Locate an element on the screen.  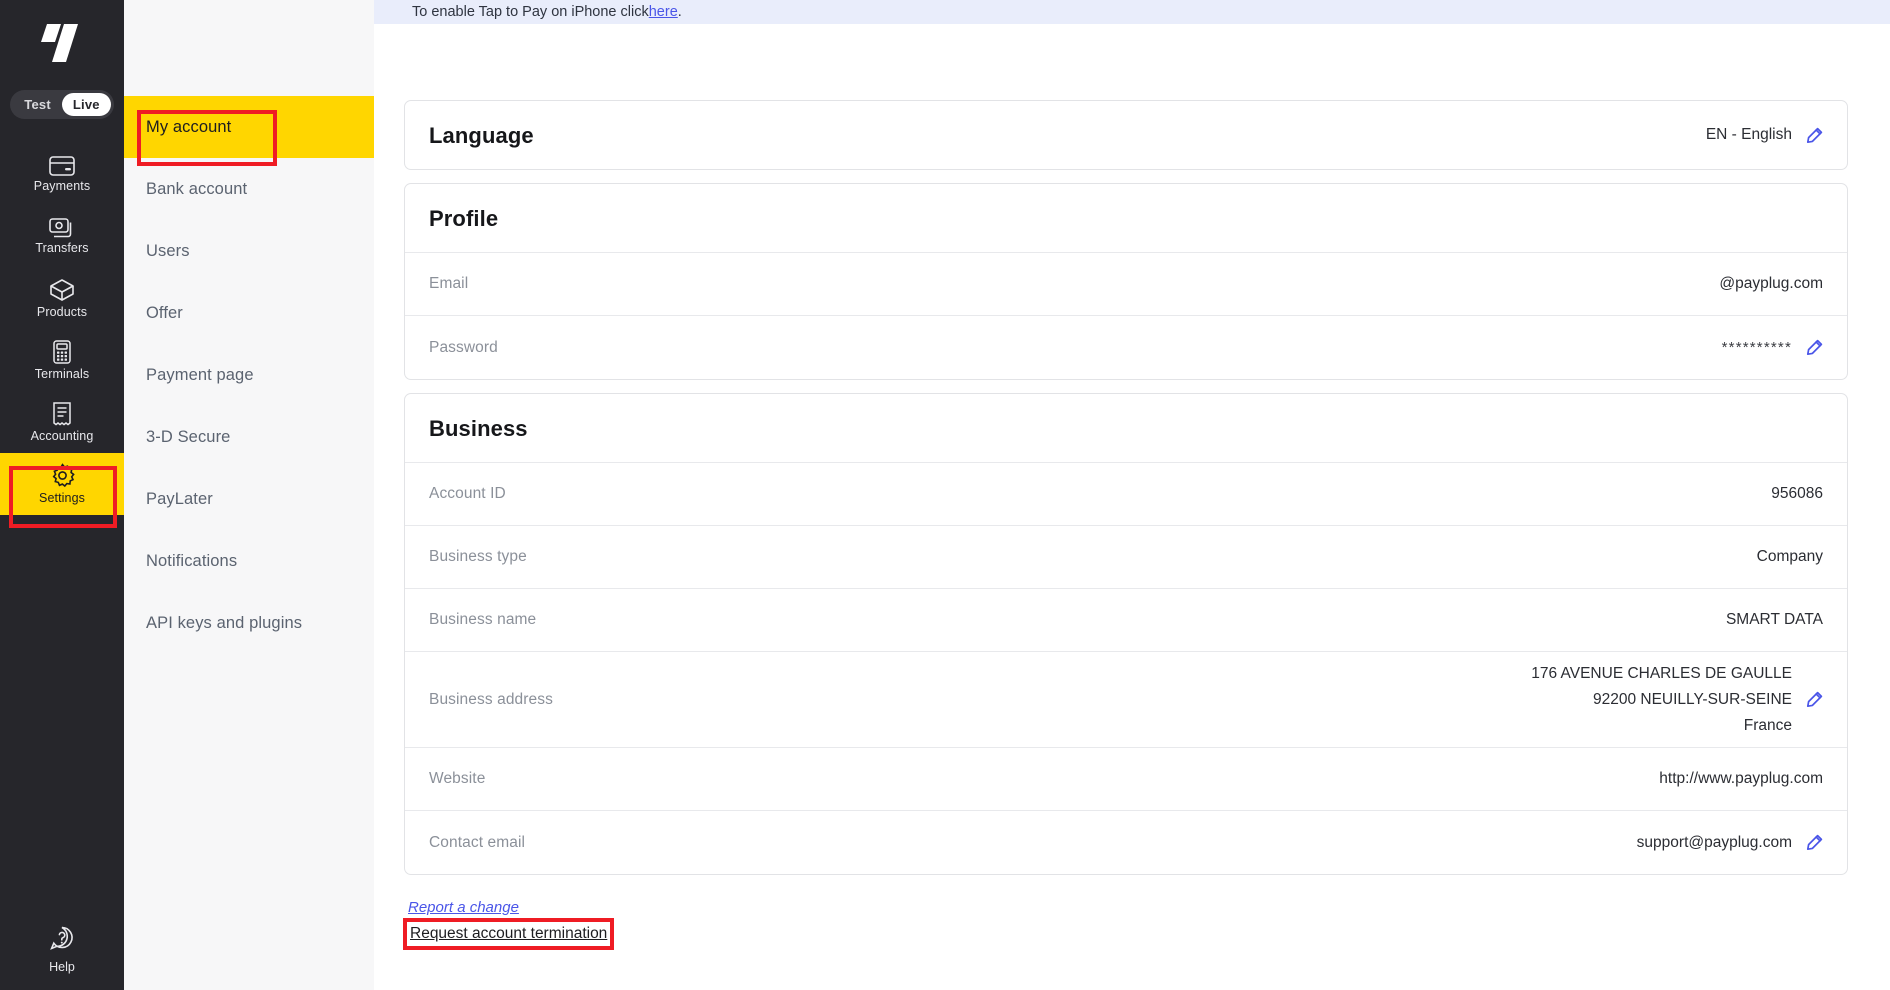
language-value-group: EN - English is located at coordinates (1764, 135).